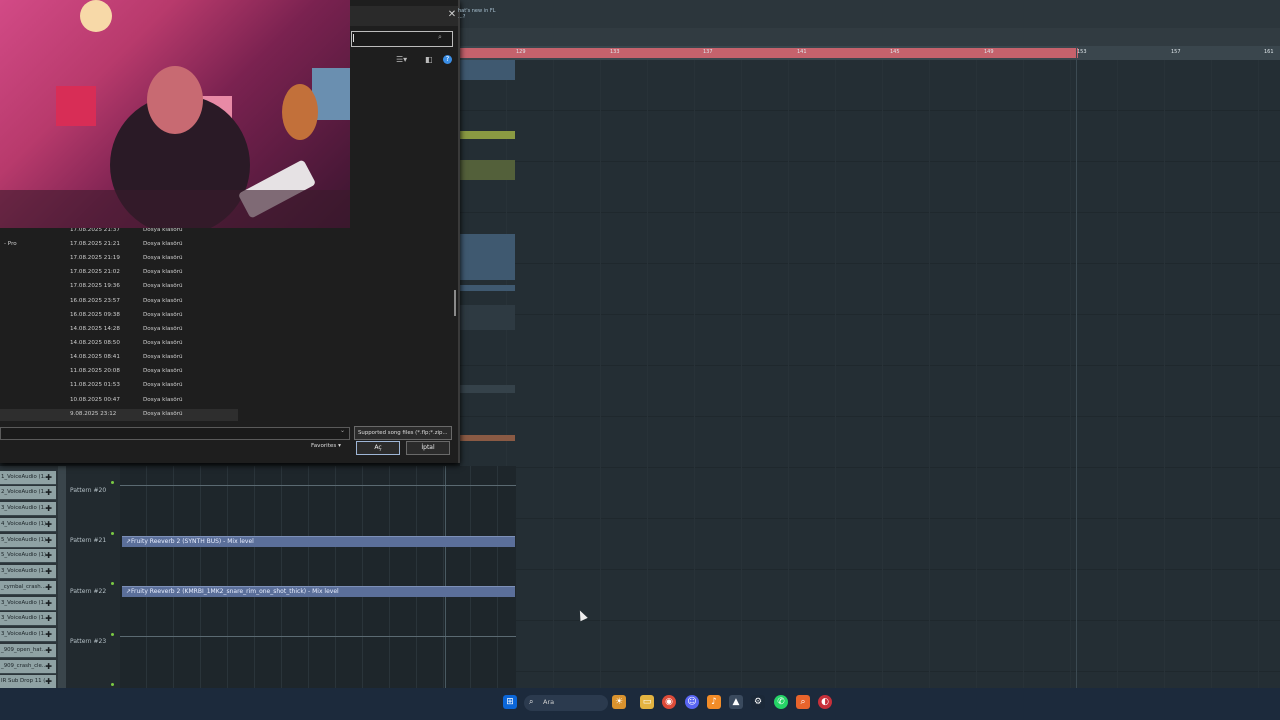 The image size is (1280, 720). I want to click on discord-icon: ☺, so click(692, 702).